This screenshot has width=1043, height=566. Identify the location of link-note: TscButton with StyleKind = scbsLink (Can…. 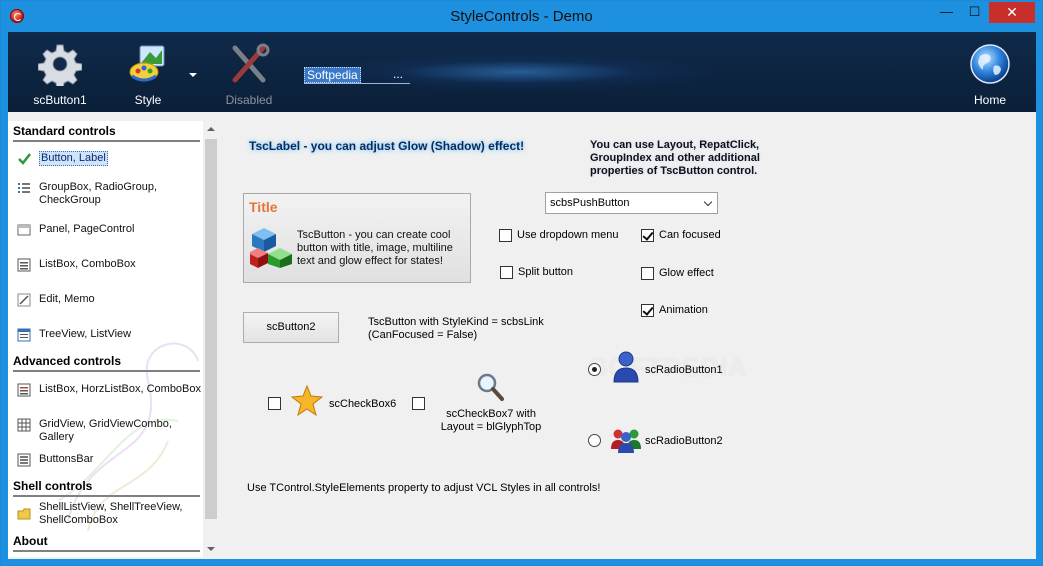
(456, 329).